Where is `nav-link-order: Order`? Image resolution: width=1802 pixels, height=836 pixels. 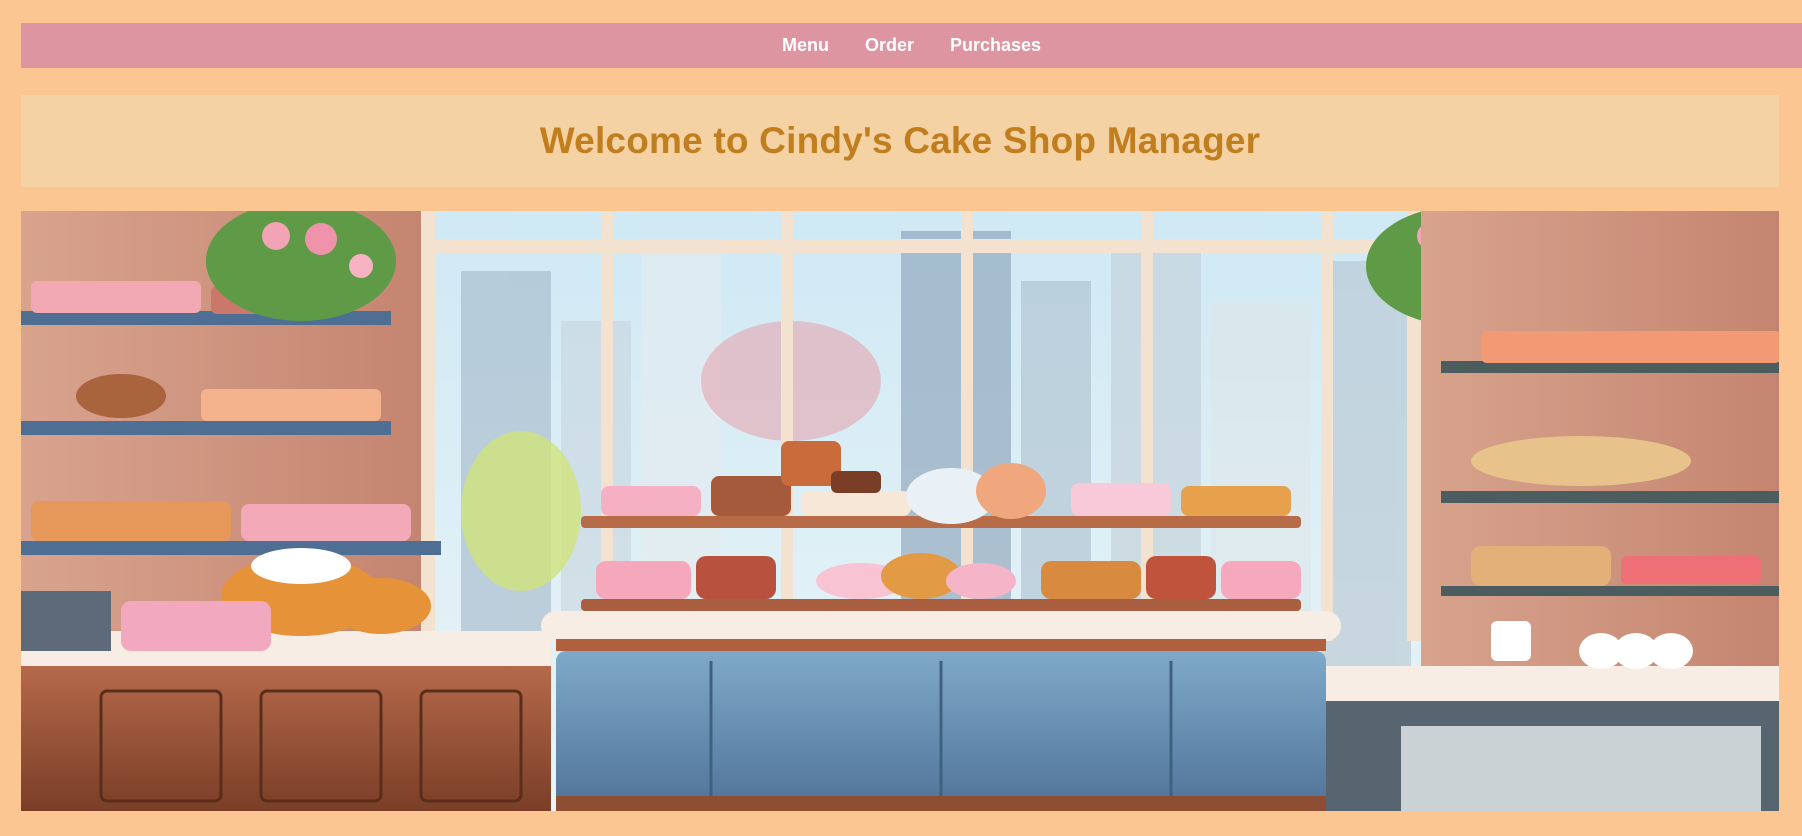 nav-link-order: Order is located at coordinates (889, 45).